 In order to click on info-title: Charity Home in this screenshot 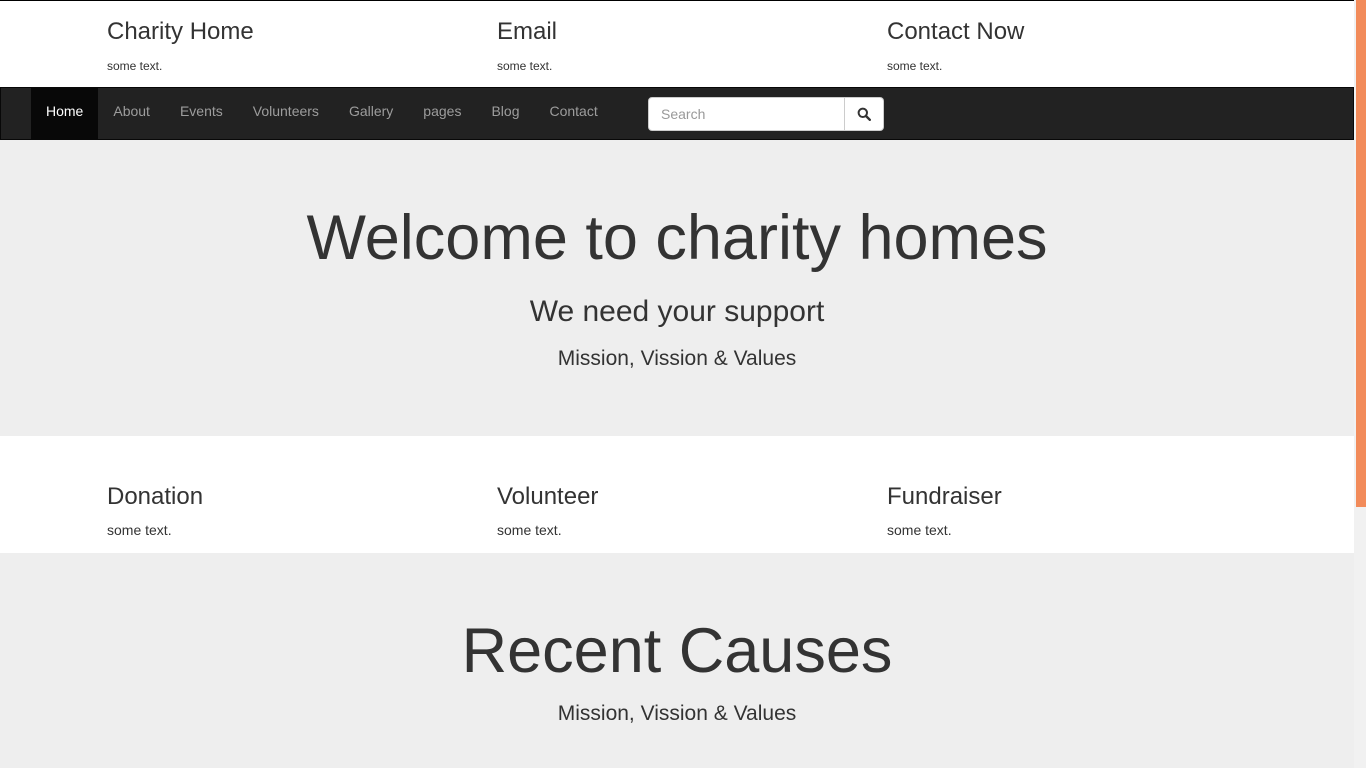, I will do `click(180, 31)`.